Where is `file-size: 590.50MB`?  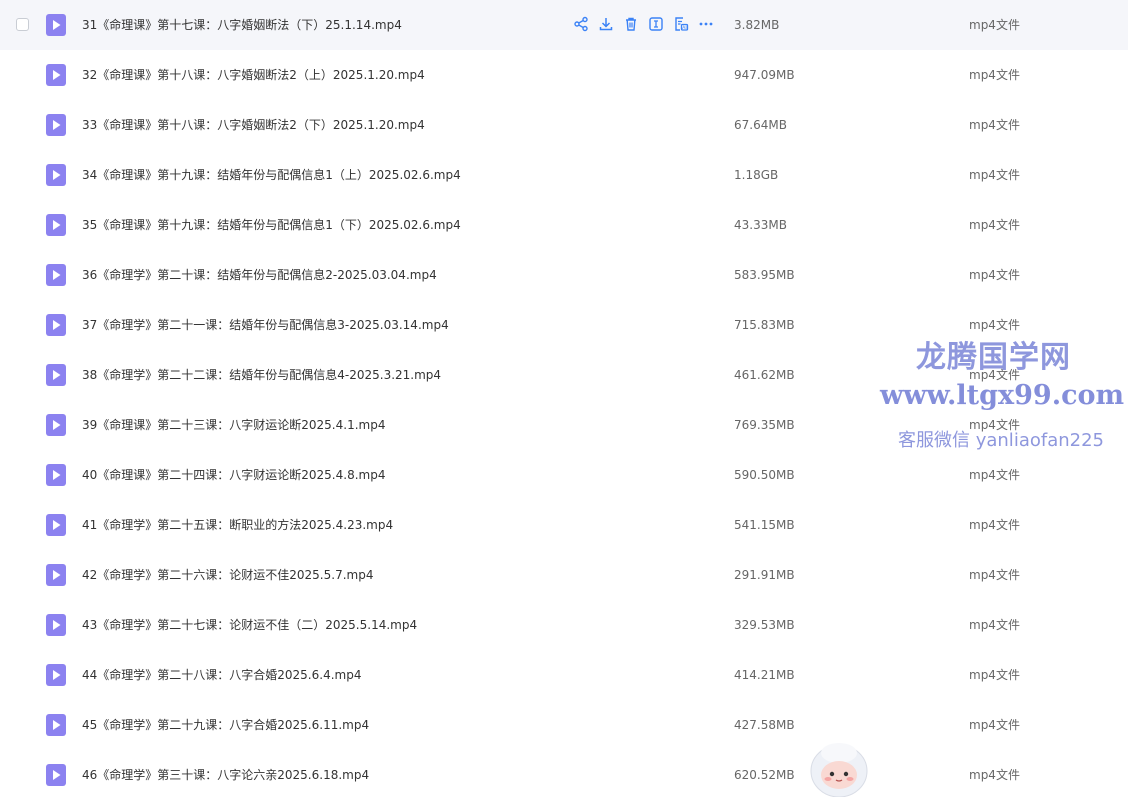 file-size: 590.50MB is located at coordinates (764, 475).